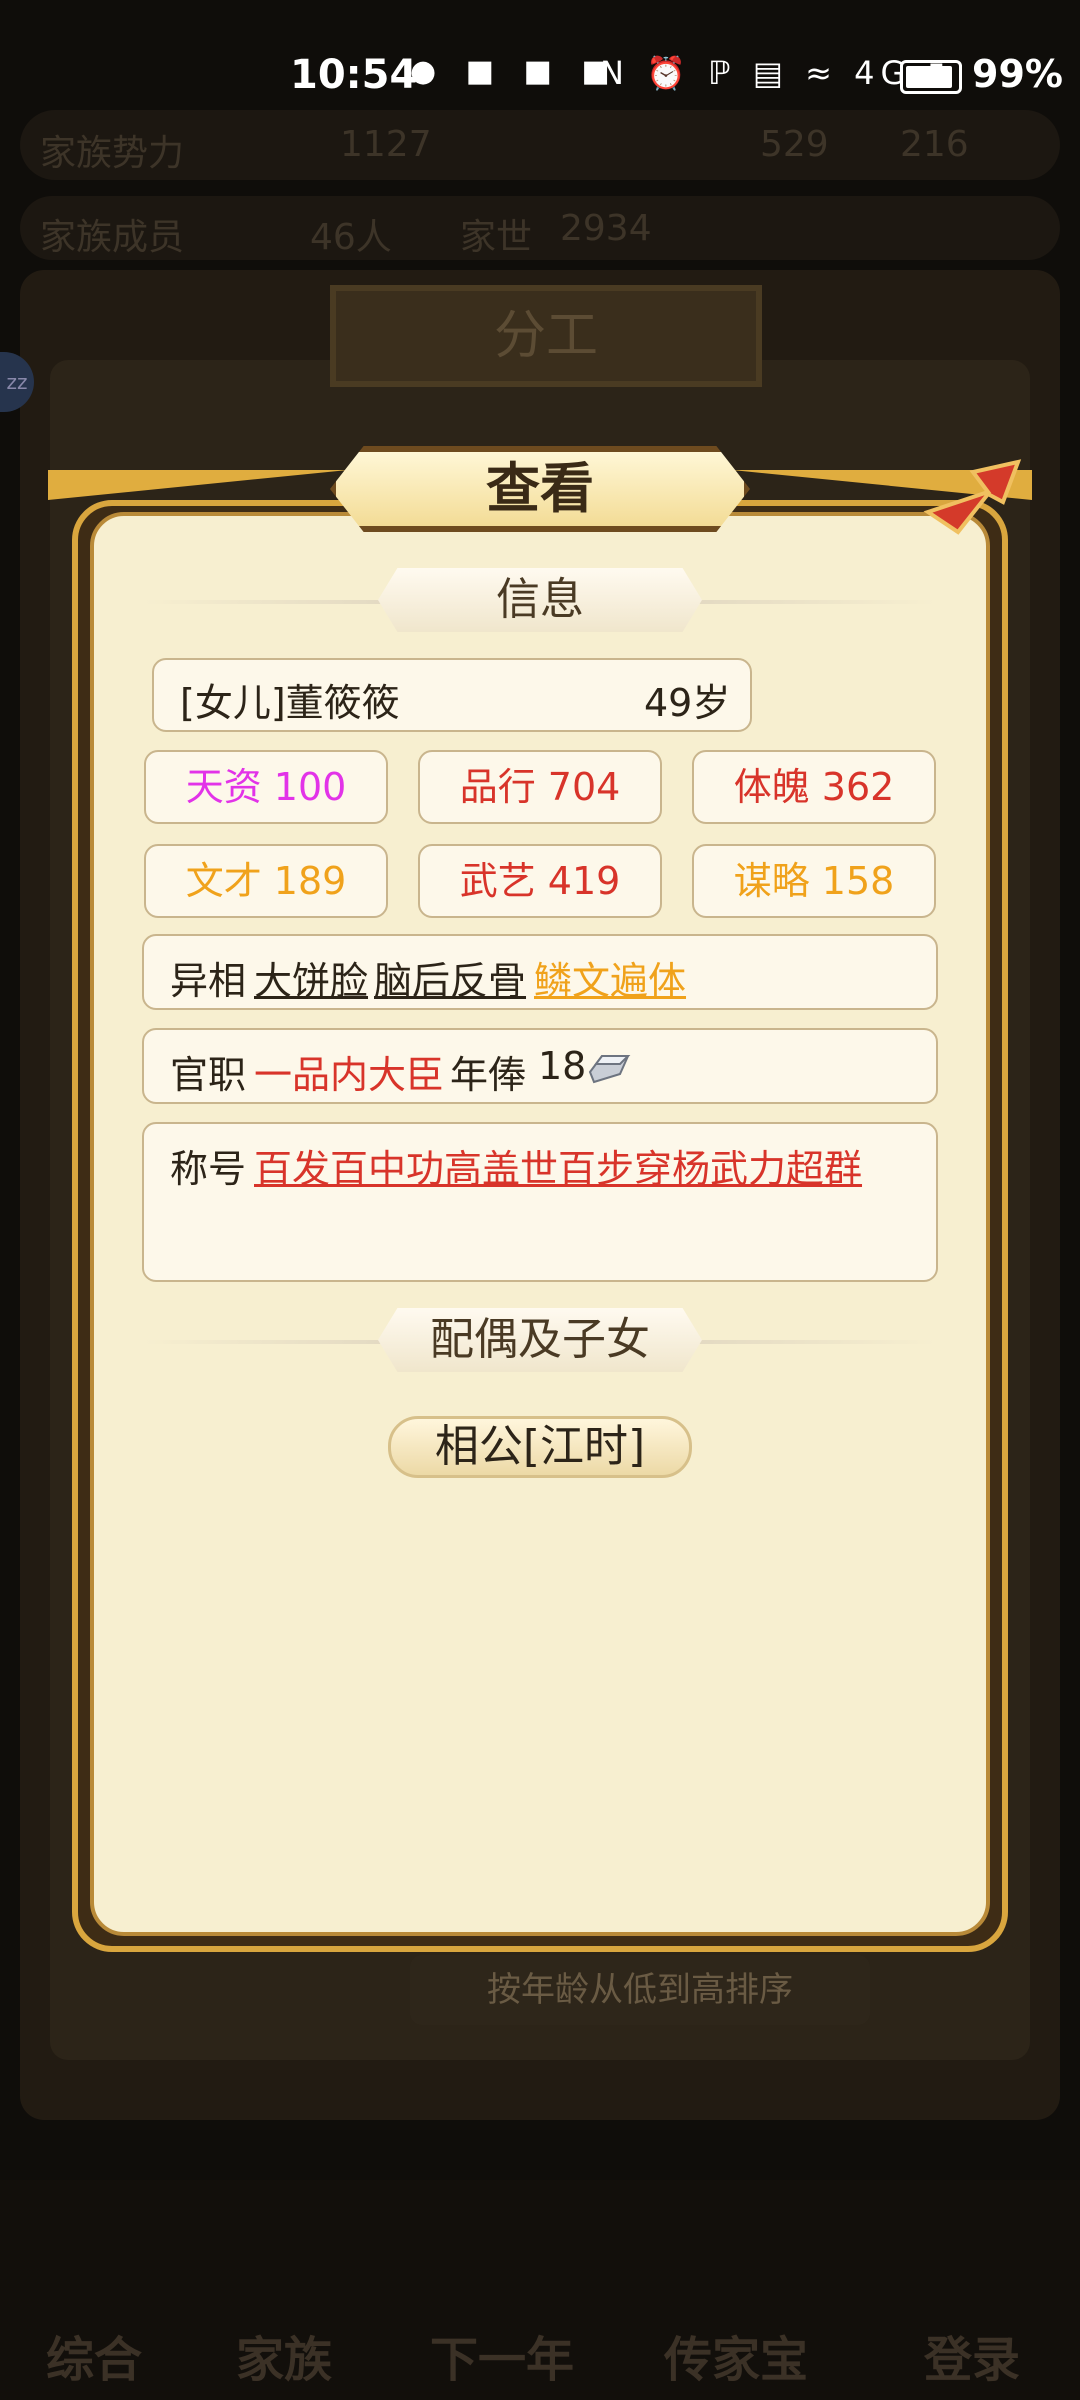 This screenshot has height=2400, width=1080. Describe the element at coordinates (540, 489) in the screenshot. I see `dialog-title: 查看` at that location.